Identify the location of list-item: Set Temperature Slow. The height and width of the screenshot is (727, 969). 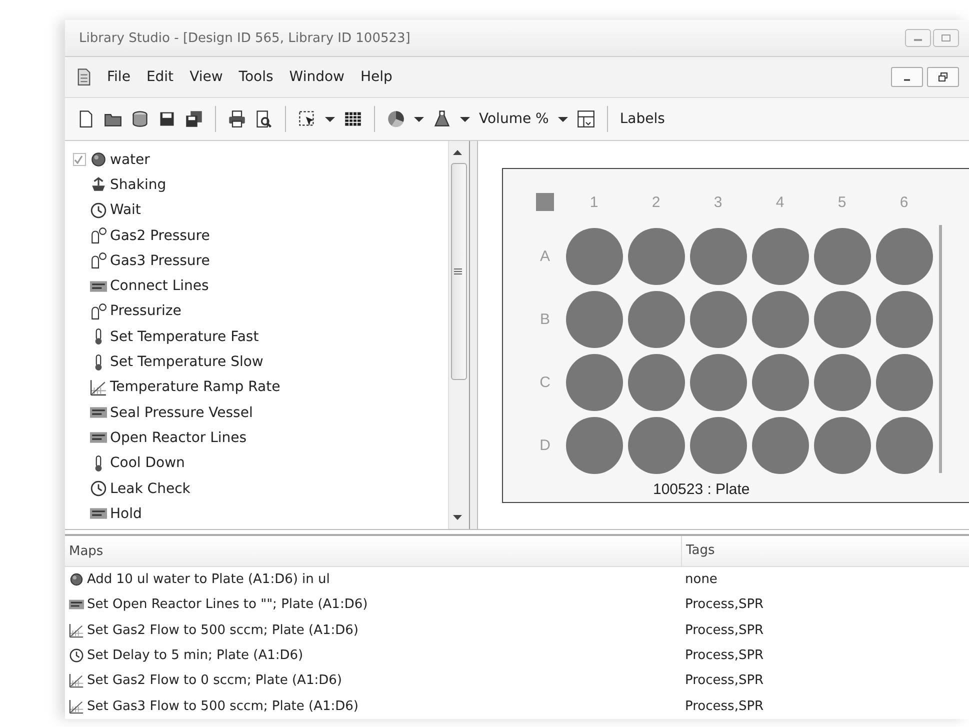
(187, 362).